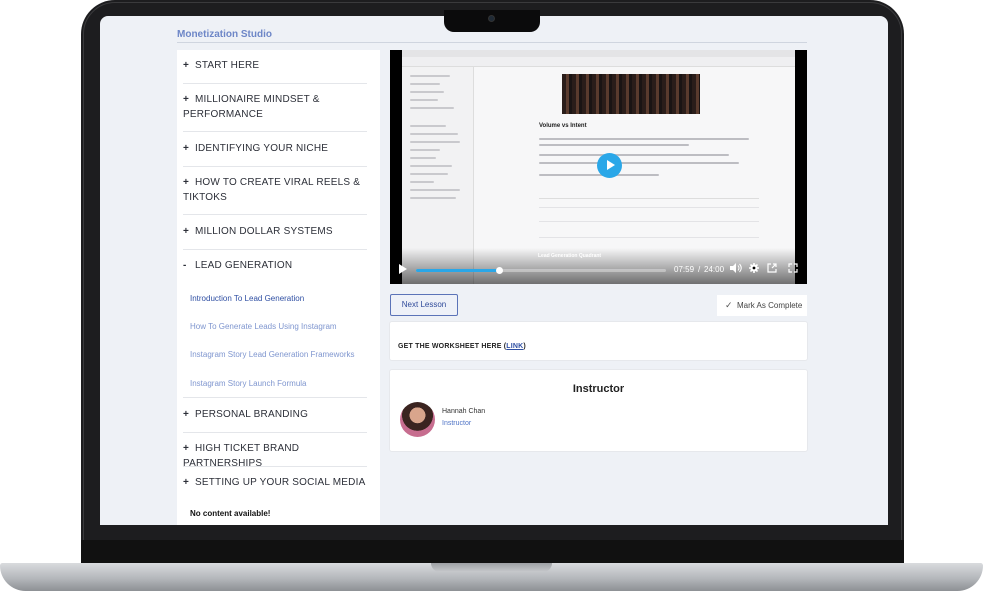 This screenshot has width=983, height=594. I want to click on settings-icon, so click(754, 269).